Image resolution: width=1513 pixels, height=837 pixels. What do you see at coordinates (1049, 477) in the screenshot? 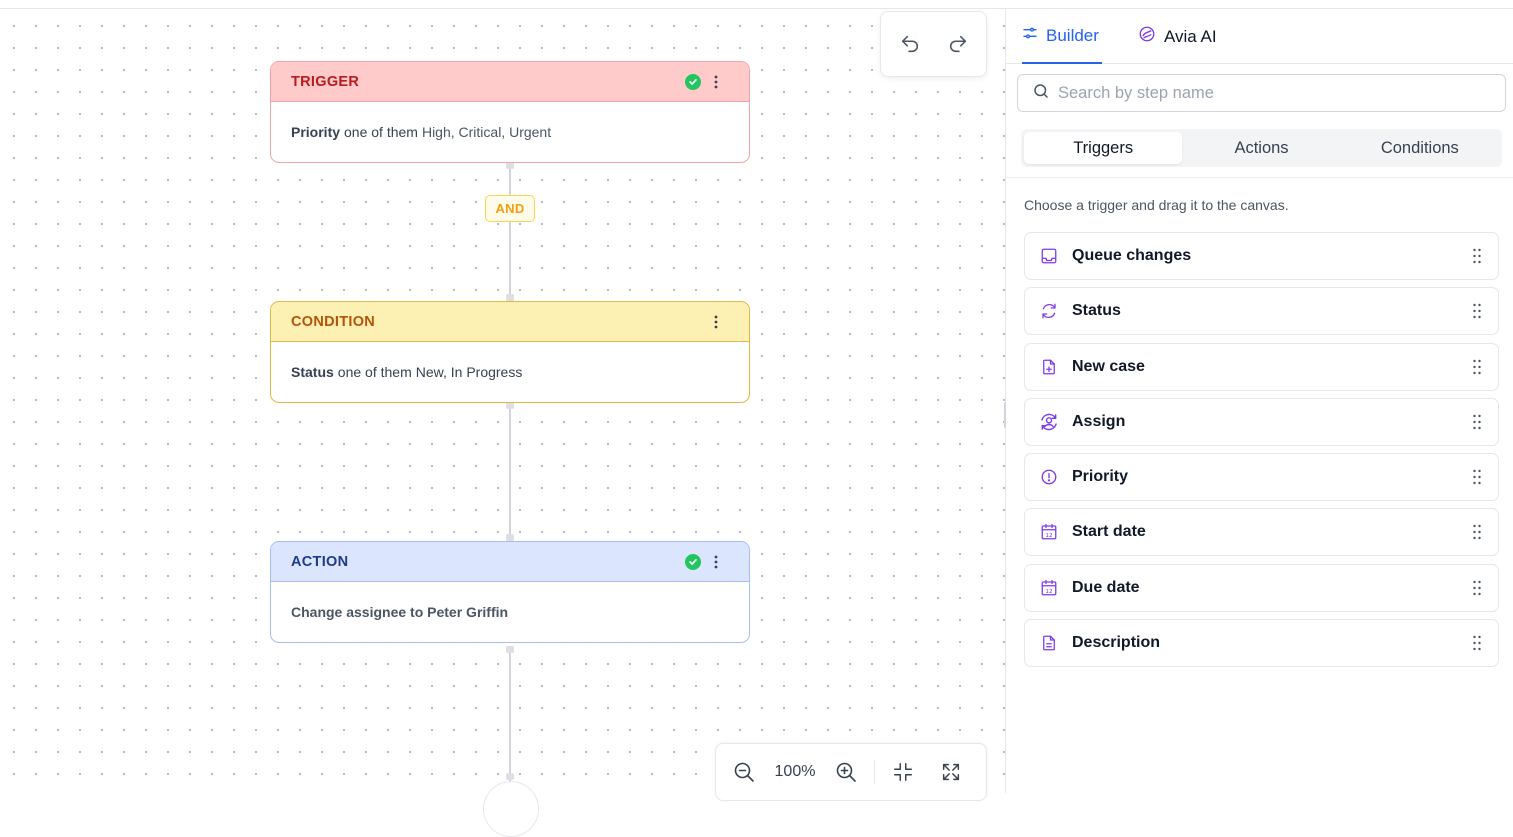
I see `alert-circle-icon` at bounding box center [1049, 477].